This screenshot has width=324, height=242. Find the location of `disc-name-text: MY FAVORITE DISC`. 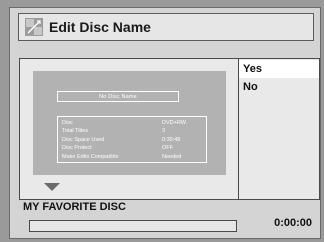

disc-name-text: MY FAVORITE DISC is located at coordinates (74, 207).